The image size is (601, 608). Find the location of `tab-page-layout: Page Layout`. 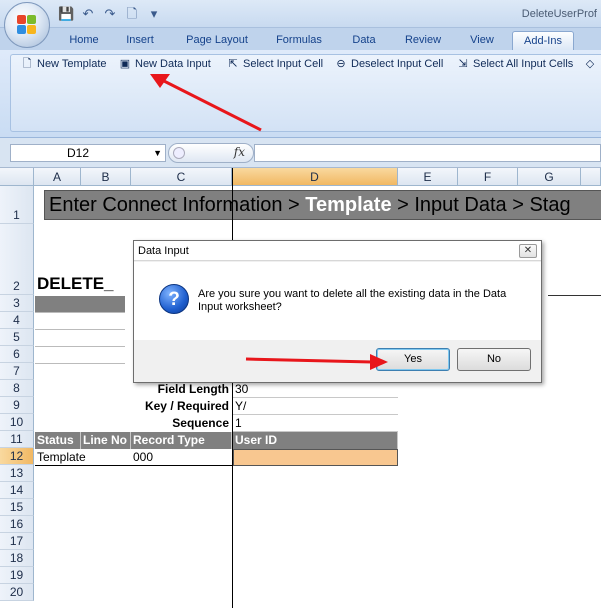

tab-page-layout: Page Layout is located at coordinates (217, 40).